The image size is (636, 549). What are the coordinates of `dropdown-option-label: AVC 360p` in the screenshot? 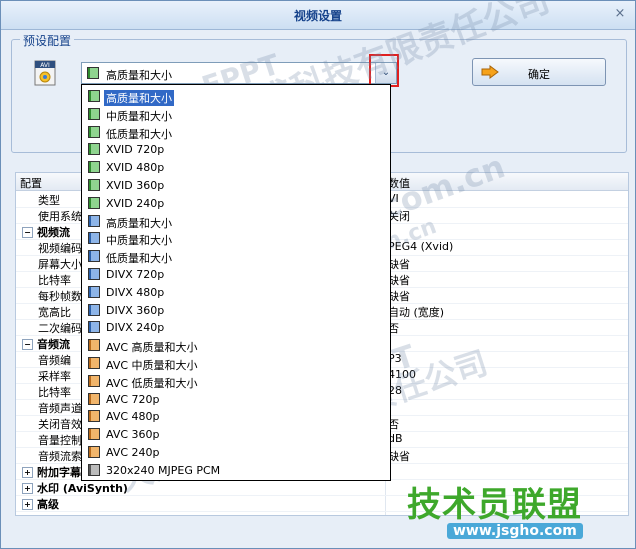 It's located at (133, 435).